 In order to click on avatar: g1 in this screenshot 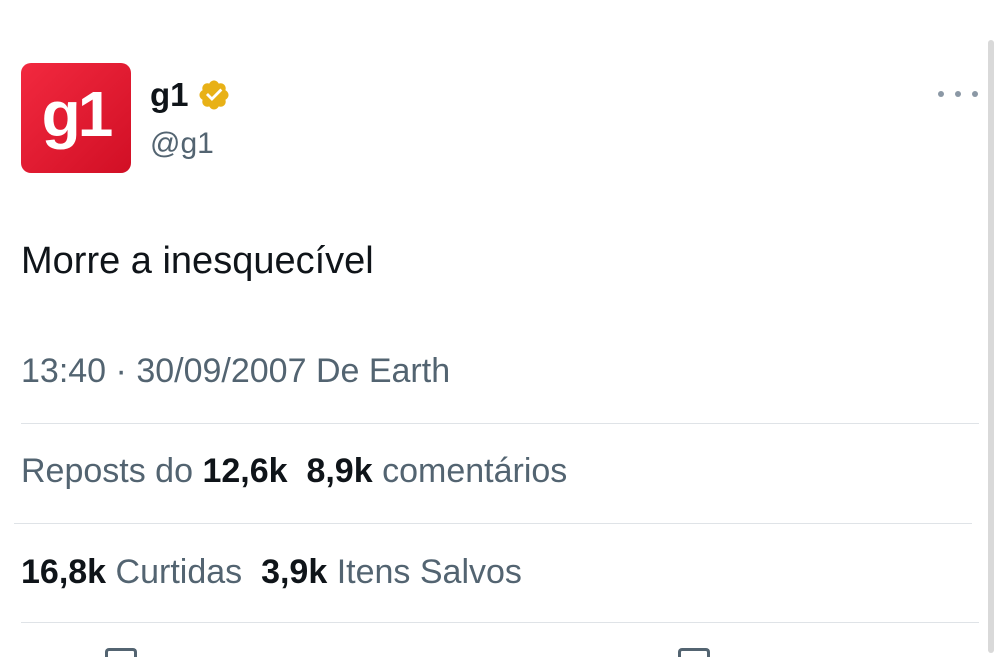, I will do `click(76, 118)`.